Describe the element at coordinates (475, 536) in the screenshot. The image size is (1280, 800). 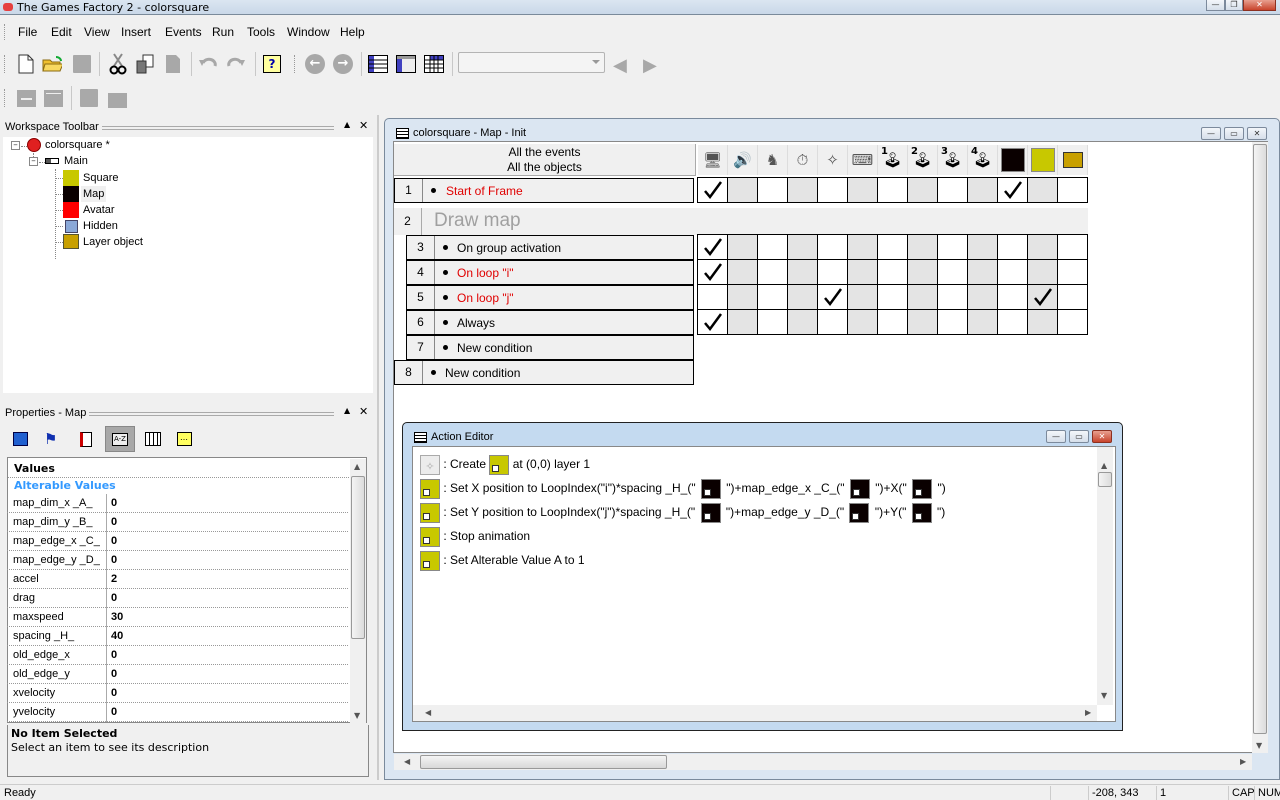
I see `action-row: : Stop animation` at that location.